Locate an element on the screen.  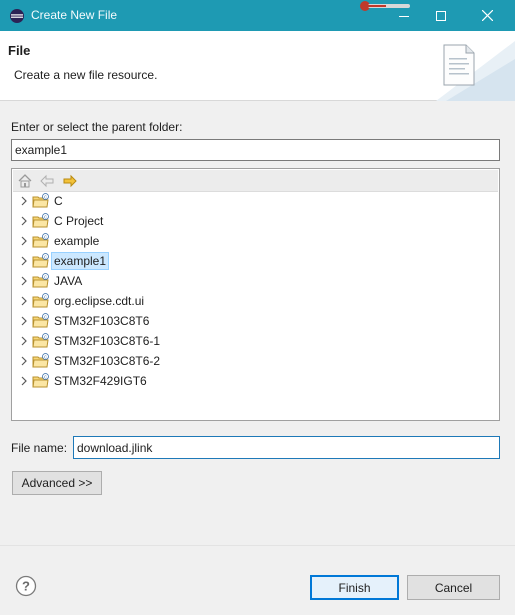
tree-item-label: JAVA is located at coordinates (68, 281).